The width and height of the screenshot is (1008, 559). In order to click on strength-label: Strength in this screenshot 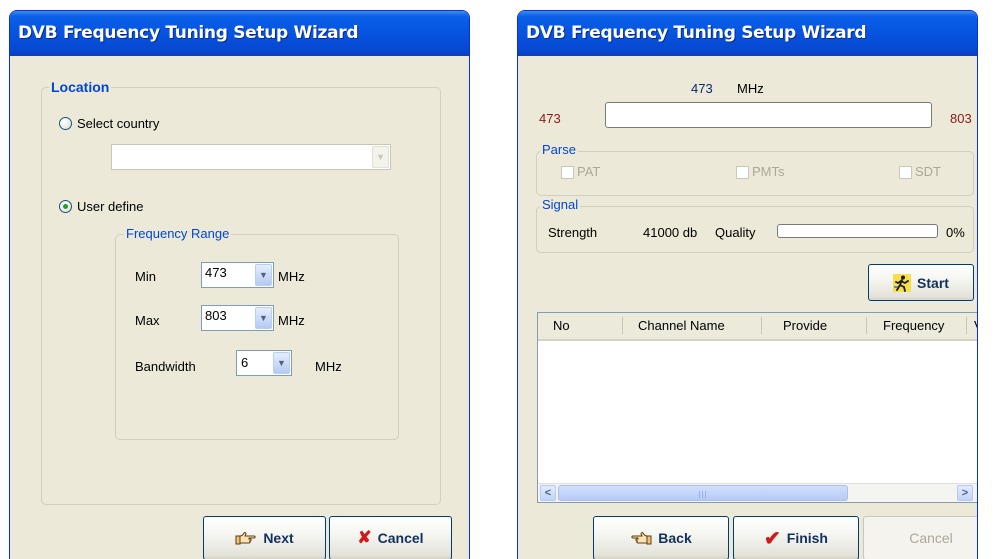, I will do `click(573, 232)`.